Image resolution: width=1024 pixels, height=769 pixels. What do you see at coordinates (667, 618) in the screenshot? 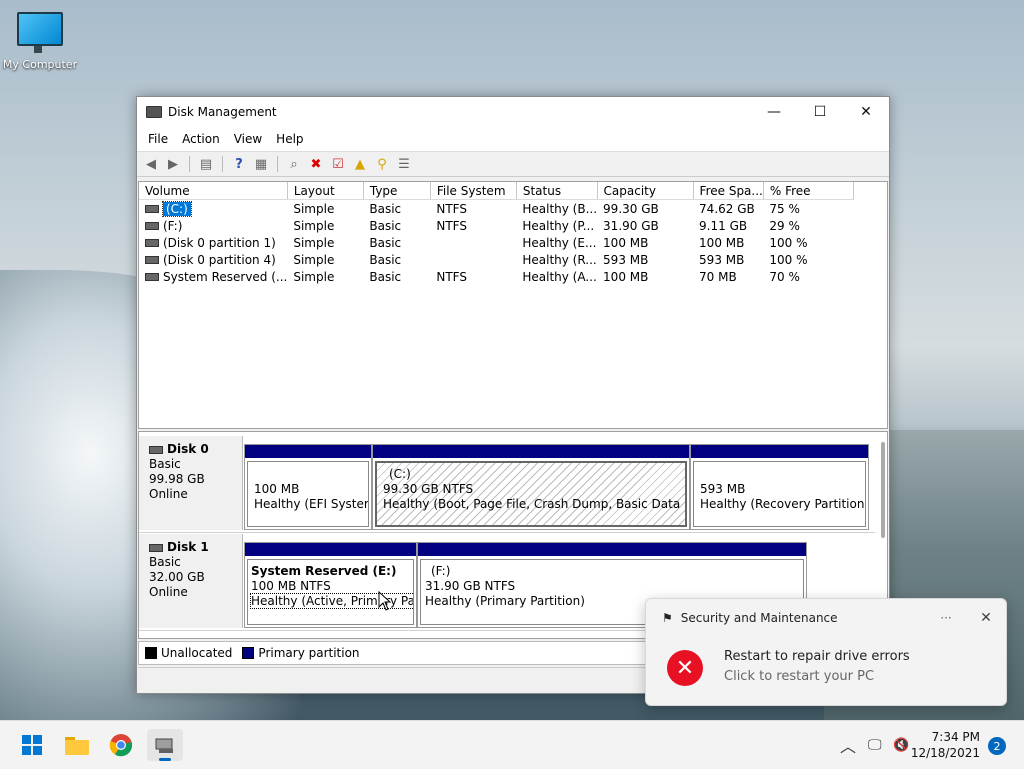
I see `security-flag-icon: ⚑` at bounding box center [667, 618].